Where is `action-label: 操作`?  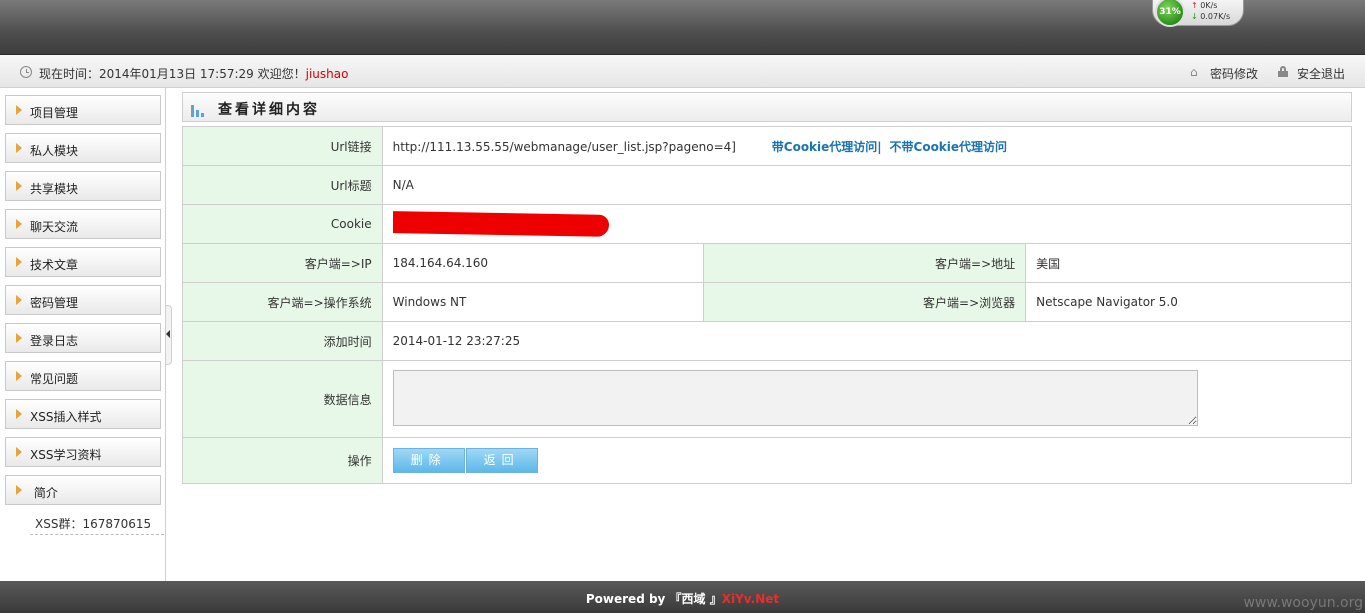
action-label: 操作 is located at coordinates (282, 460).